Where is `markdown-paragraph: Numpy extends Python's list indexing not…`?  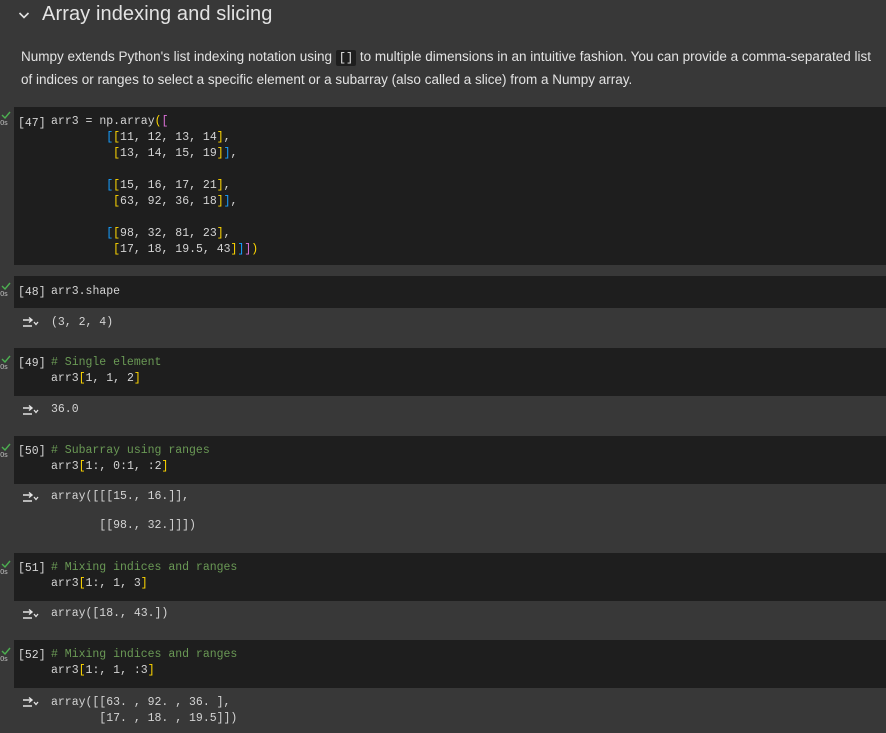 markdown-paragraph: Numpy extends Python's list indexing not… is located at coordinates (446, 68).